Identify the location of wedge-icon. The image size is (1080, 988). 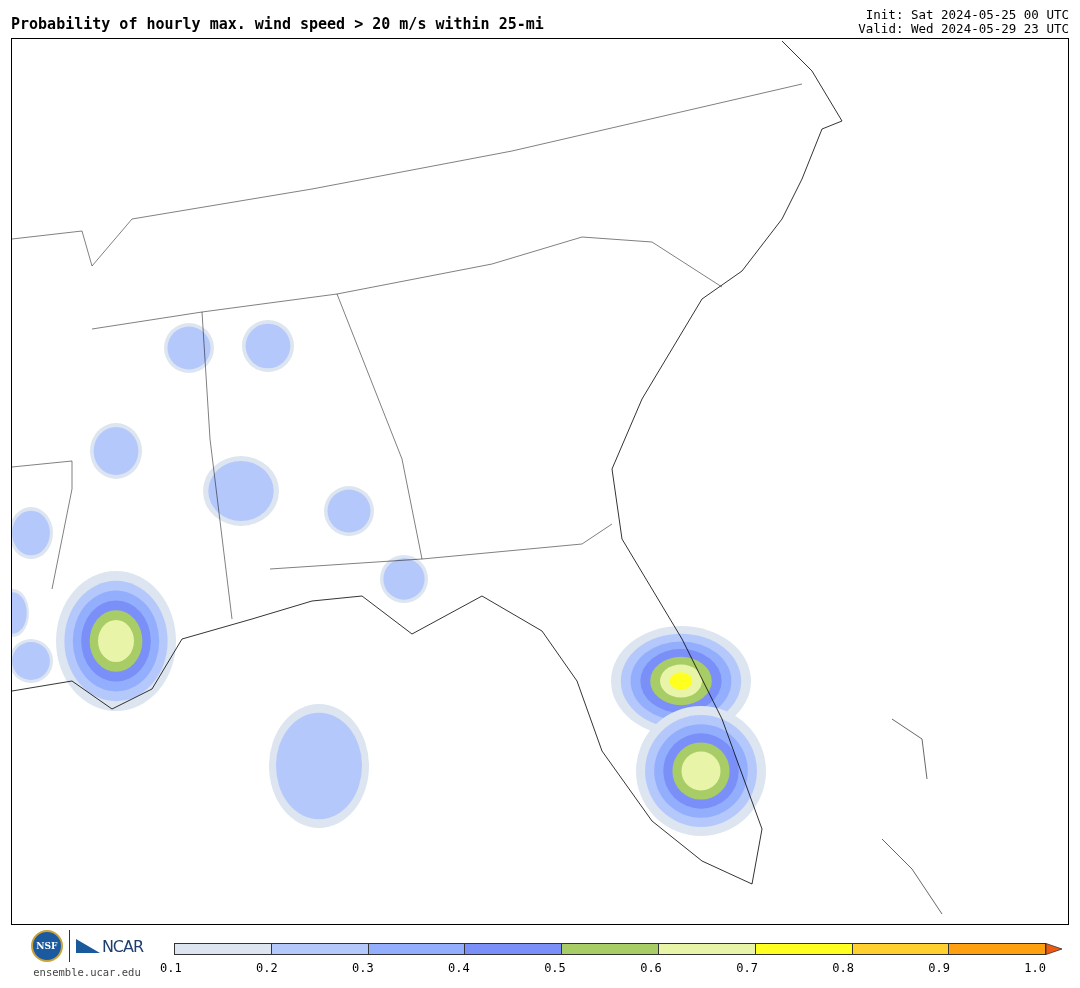
(87, 946).